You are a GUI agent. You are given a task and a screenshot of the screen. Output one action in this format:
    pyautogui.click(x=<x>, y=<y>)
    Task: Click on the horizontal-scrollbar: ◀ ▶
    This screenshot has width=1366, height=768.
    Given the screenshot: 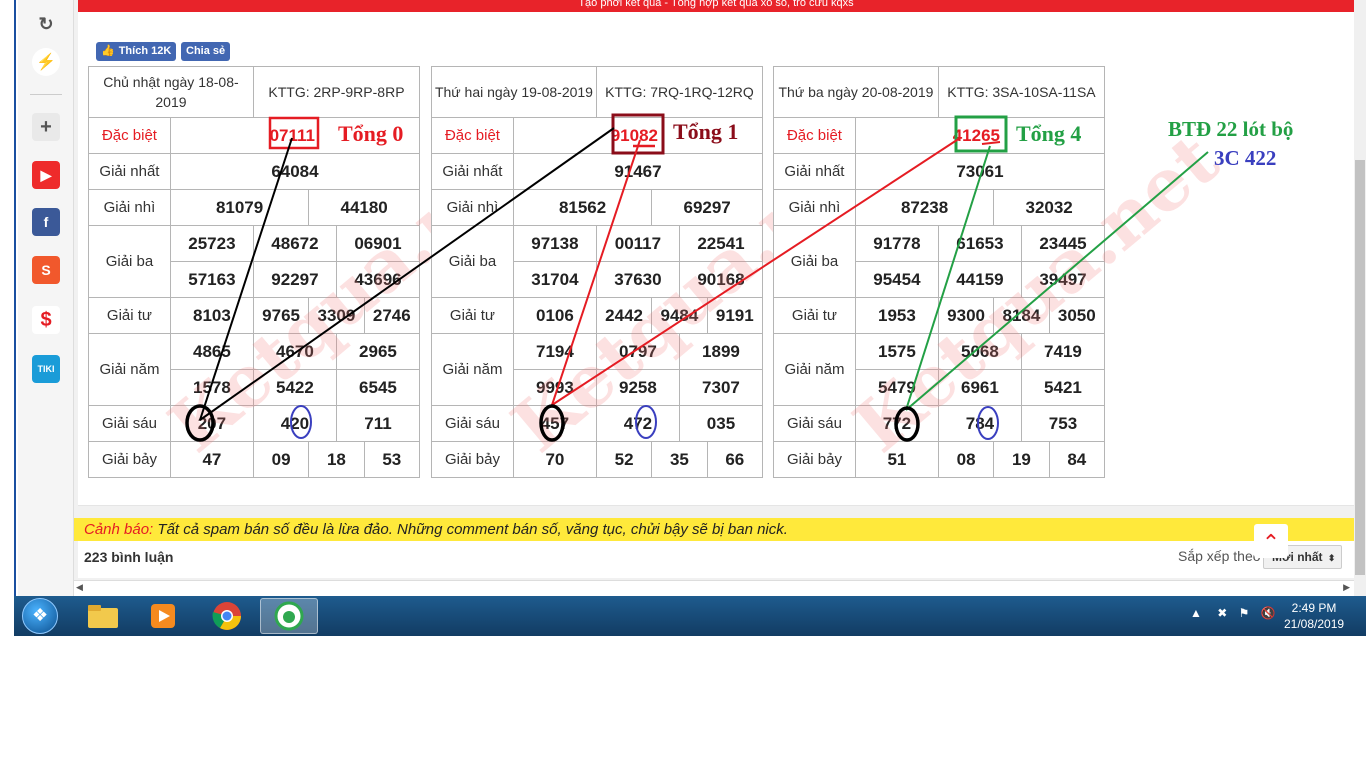 What is the action you would take?
    pyautogui.click(x=714, y=588)
    